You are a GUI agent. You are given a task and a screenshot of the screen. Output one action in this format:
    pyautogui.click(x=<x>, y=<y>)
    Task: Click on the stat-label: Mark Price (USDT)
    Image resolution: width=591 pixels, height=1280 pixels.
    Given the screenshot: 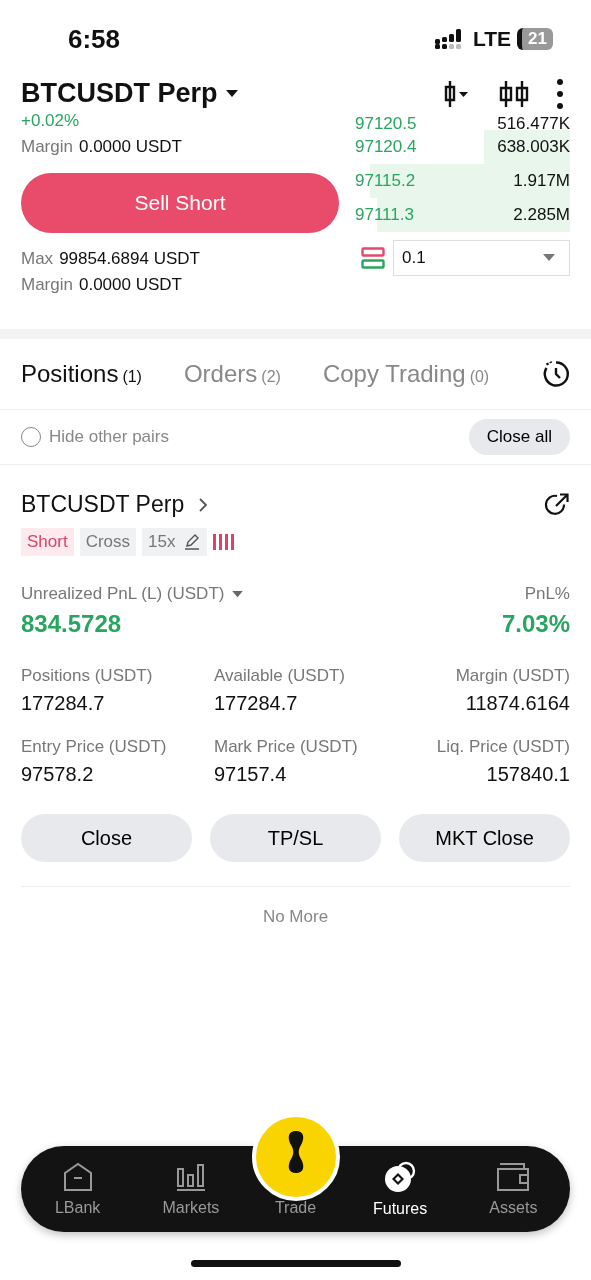 What is the action you would take?
    pyautogui.click(x=286, y=747)
    